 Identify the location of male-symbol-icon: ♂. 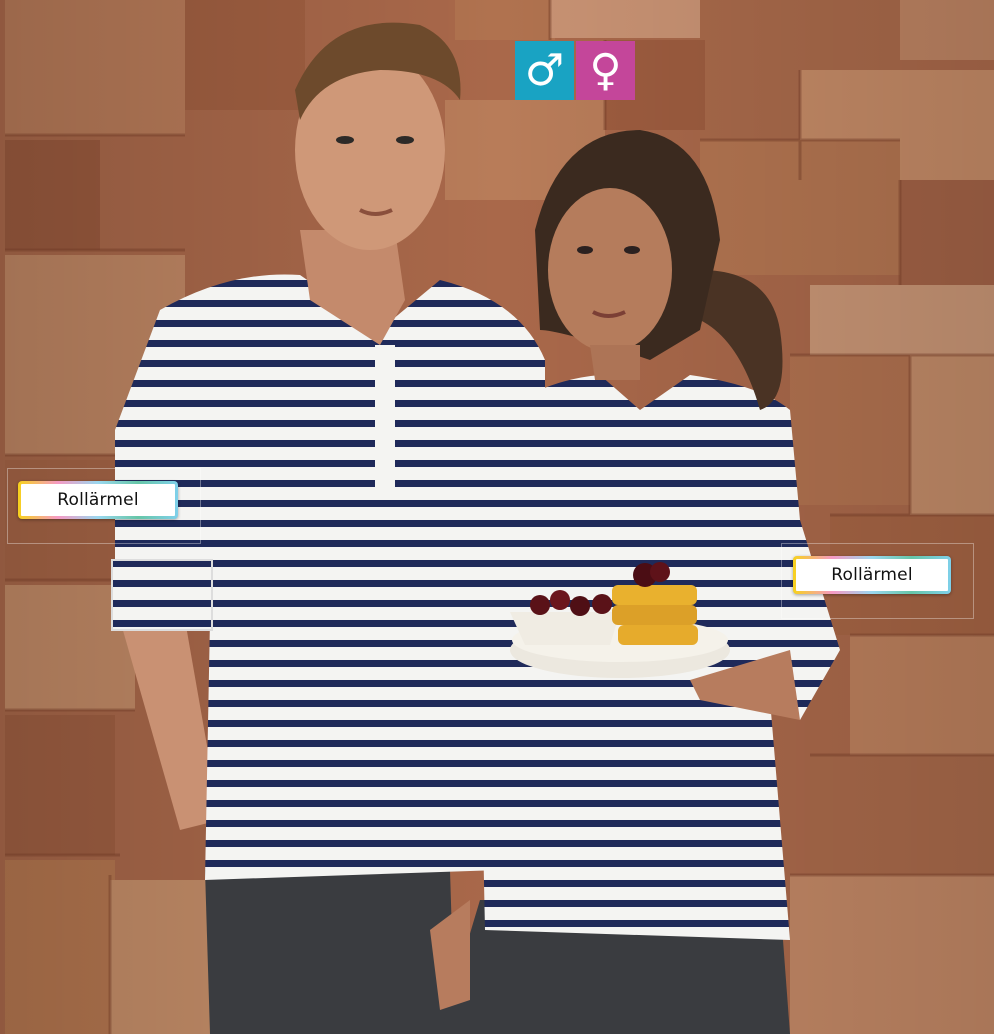
(544, 70).